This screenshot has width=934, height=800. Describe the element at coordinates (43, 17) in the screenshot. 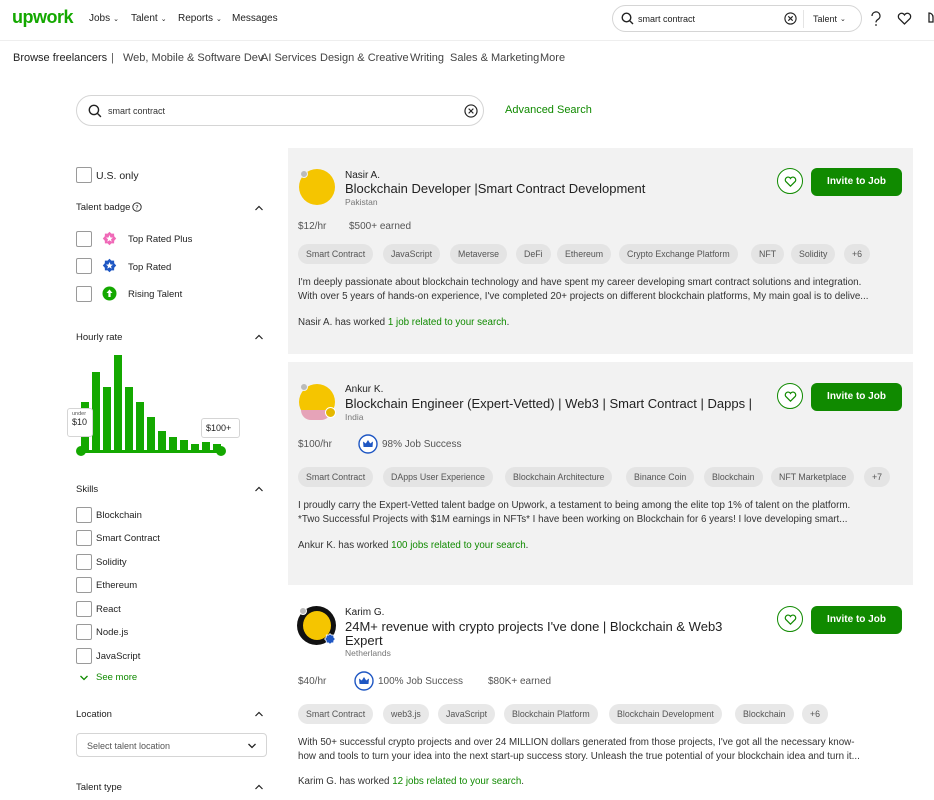

I see `upwork-logo: upwork` at that location.